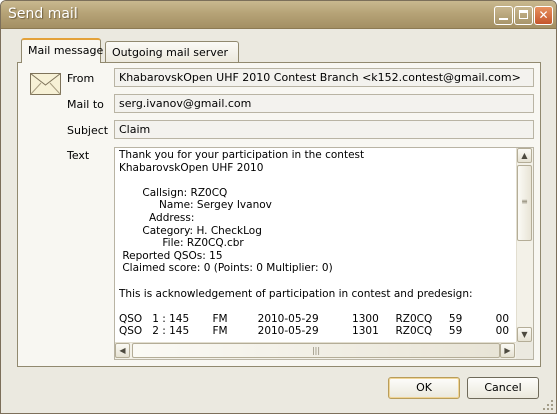  I want to click on subject-field: Claim, so click(324, 129).